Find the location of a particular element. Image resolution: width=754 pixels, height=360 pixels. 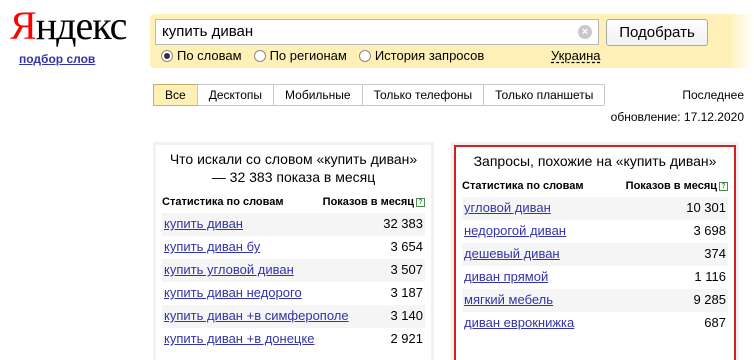

impressions-count: 3 698 is located at coordinates (709, 230).